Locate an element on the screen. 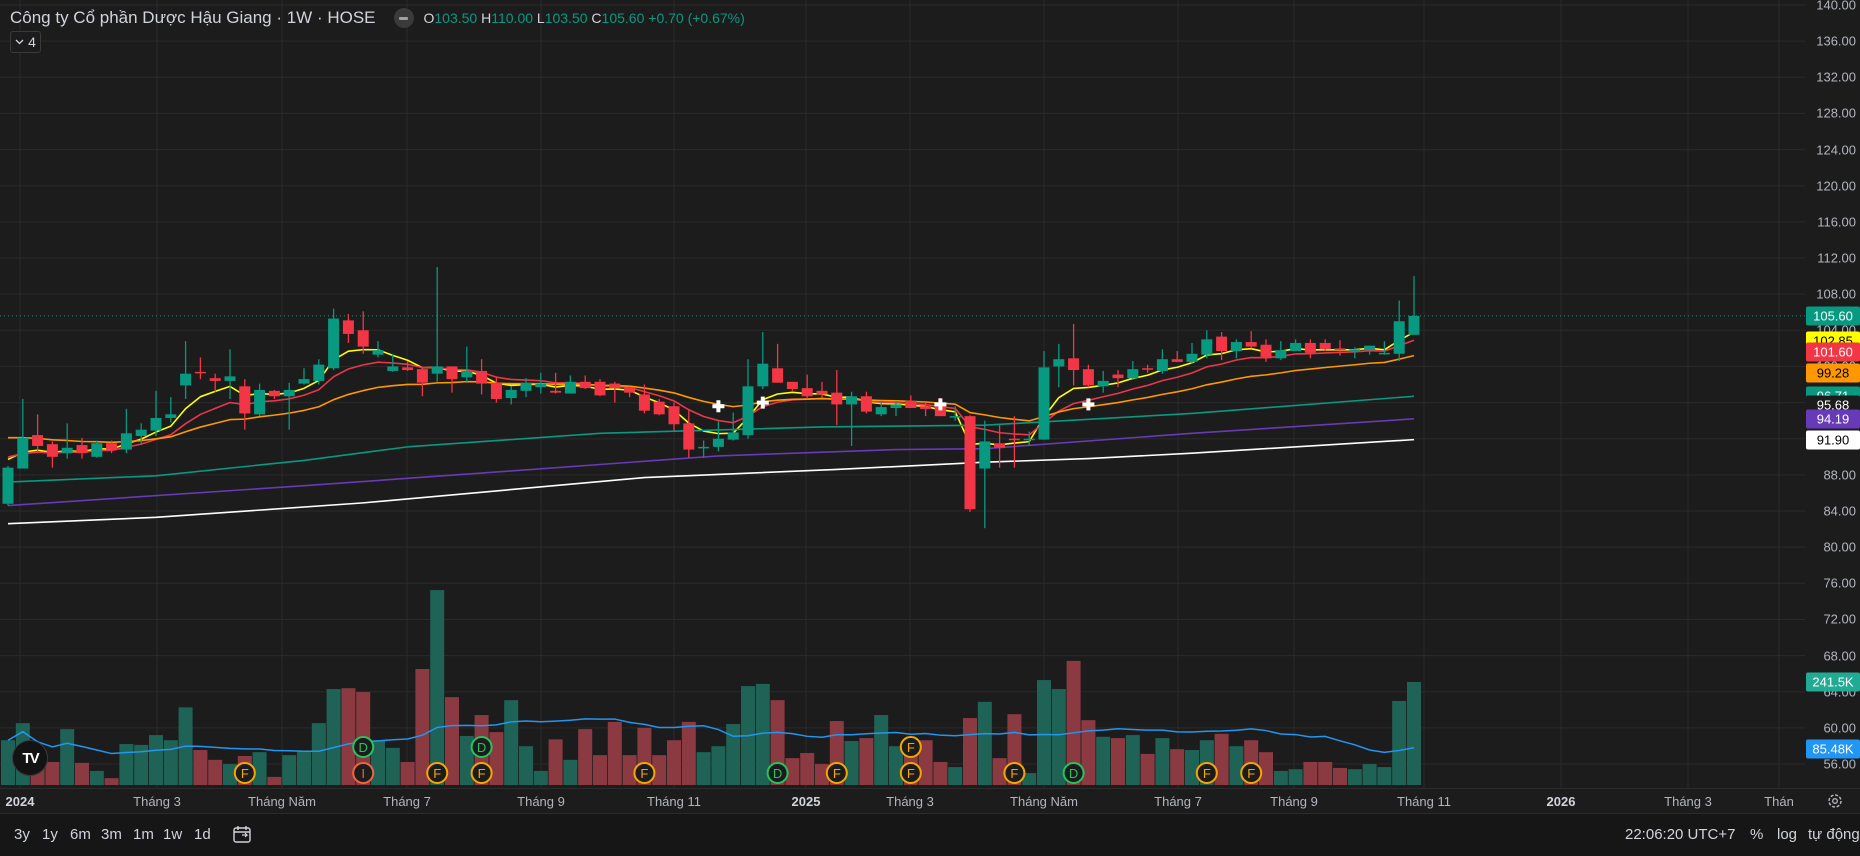  price-tick-label: 88.00 is located at coordinates (1839, 475).